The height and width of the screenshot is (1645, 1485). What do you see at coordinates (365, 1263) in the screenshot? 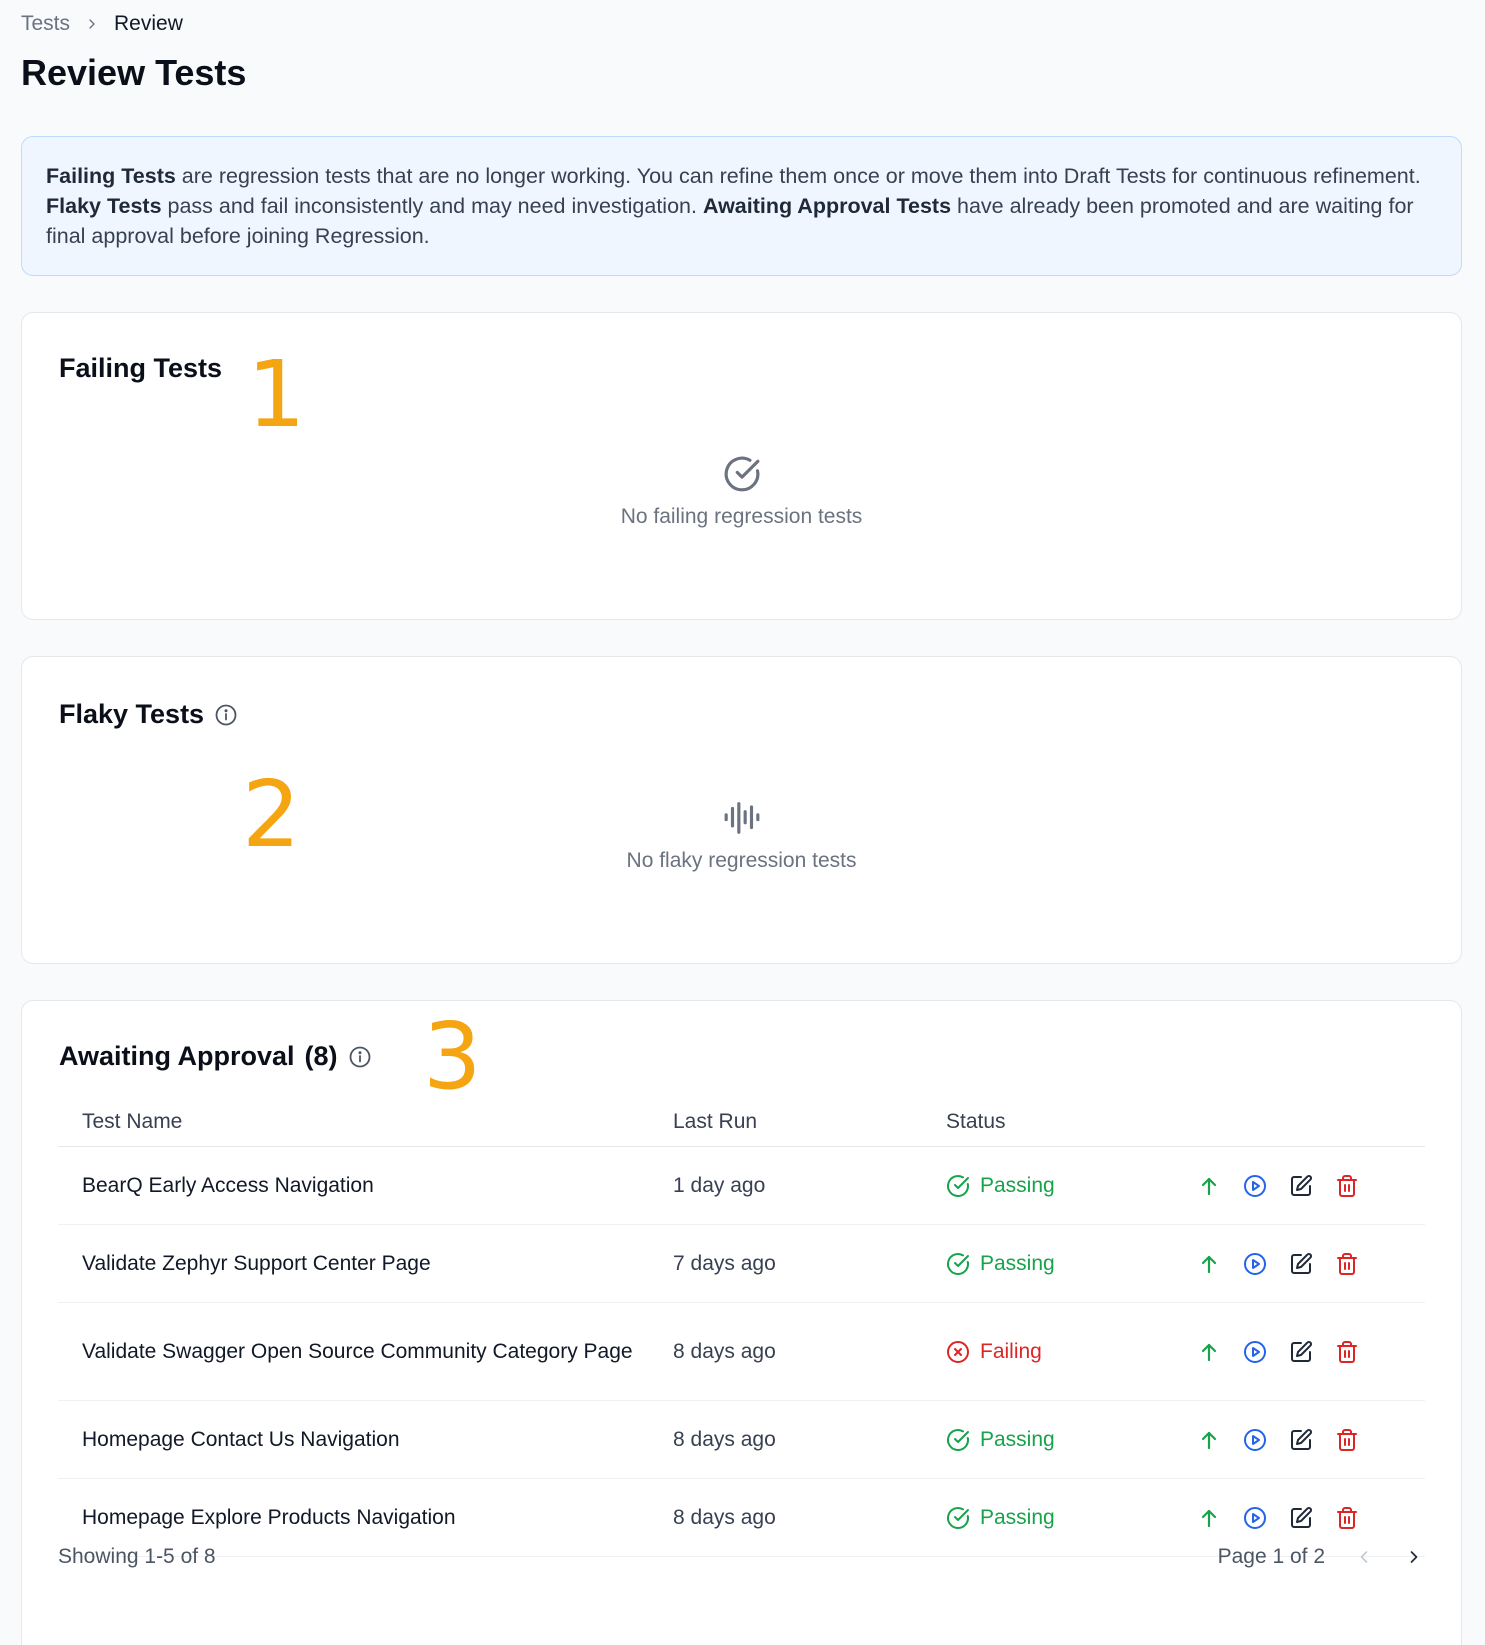
I see `test-name: Validate Zephyr Support Center Page` at bounding box center [365, 1263].